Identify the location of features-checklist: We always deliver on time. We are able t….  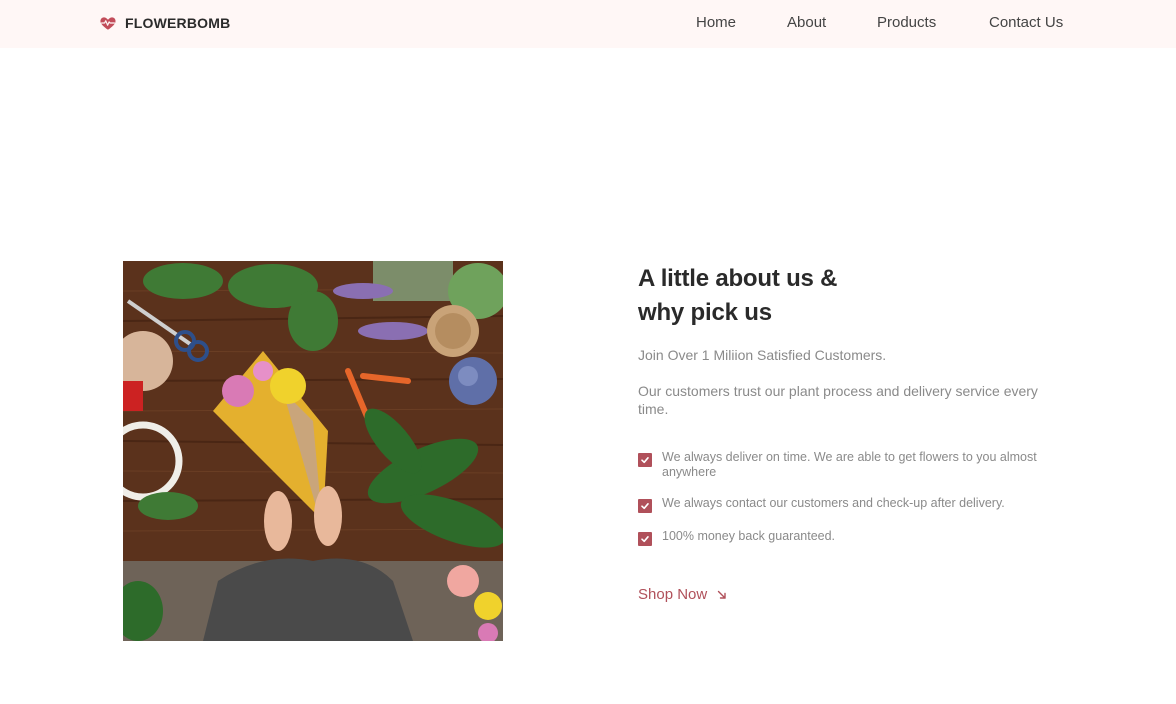
(848, 498).